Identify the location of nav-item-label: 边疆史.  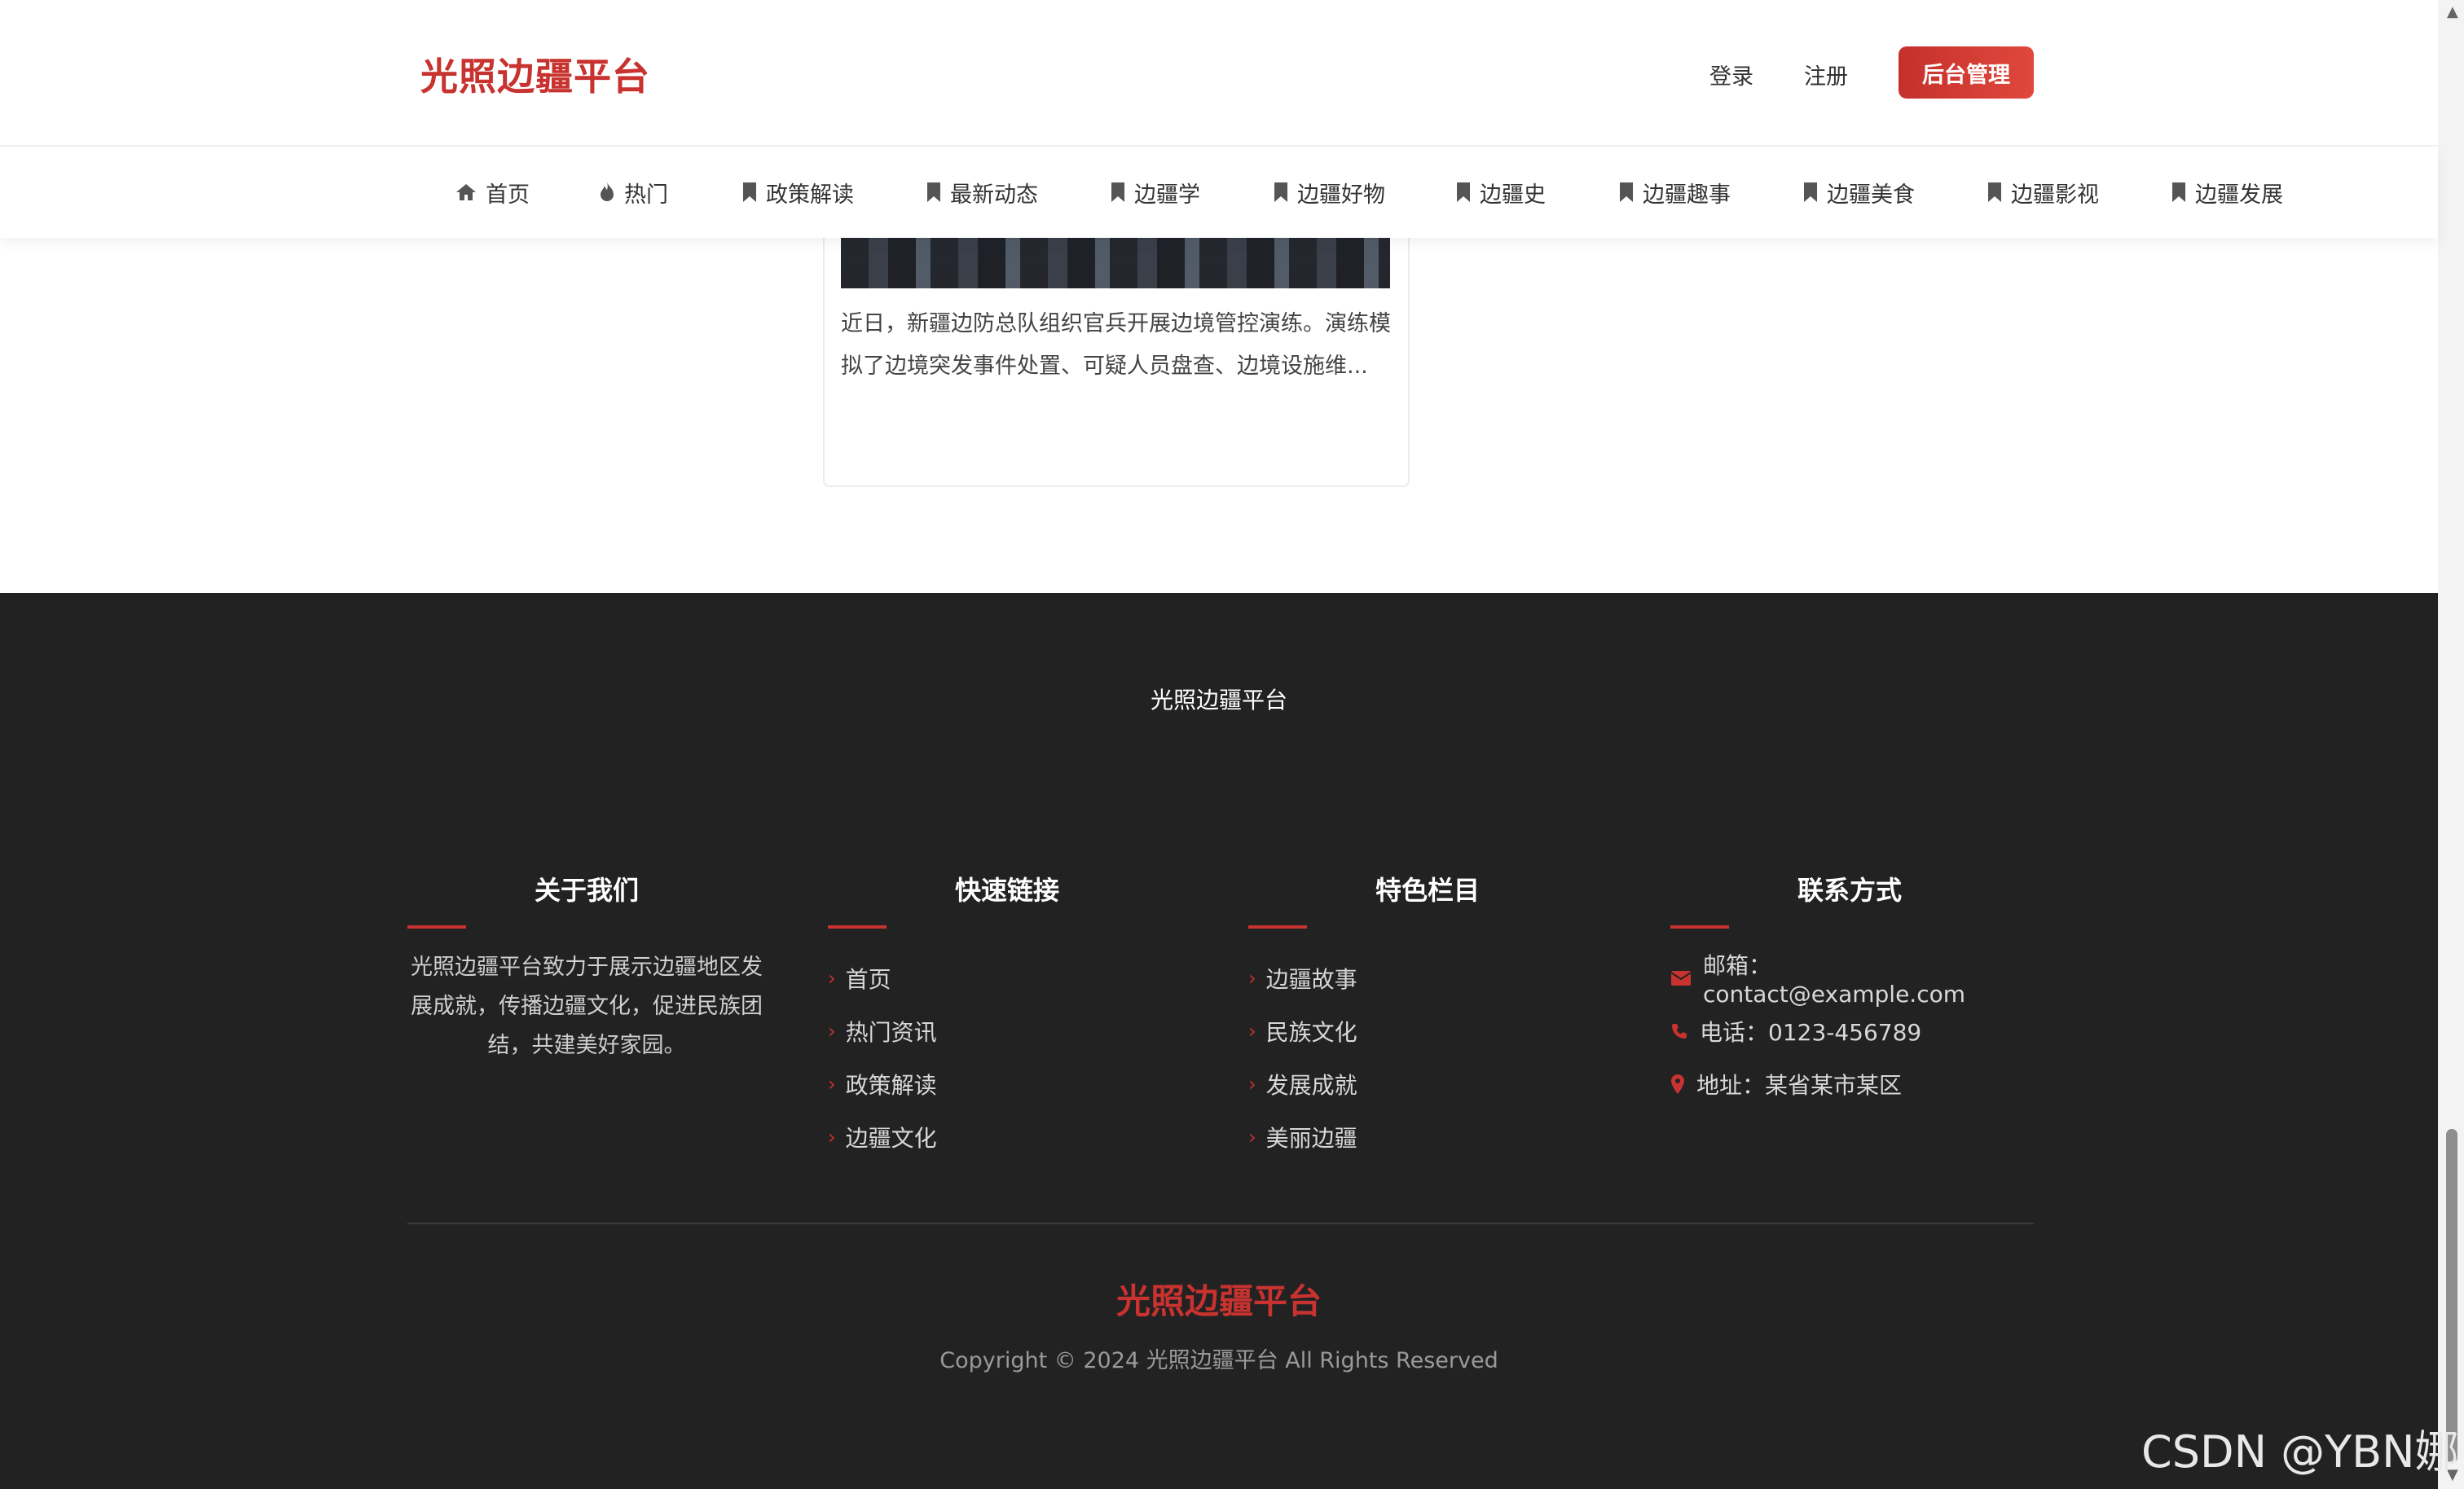
(1513, 195).